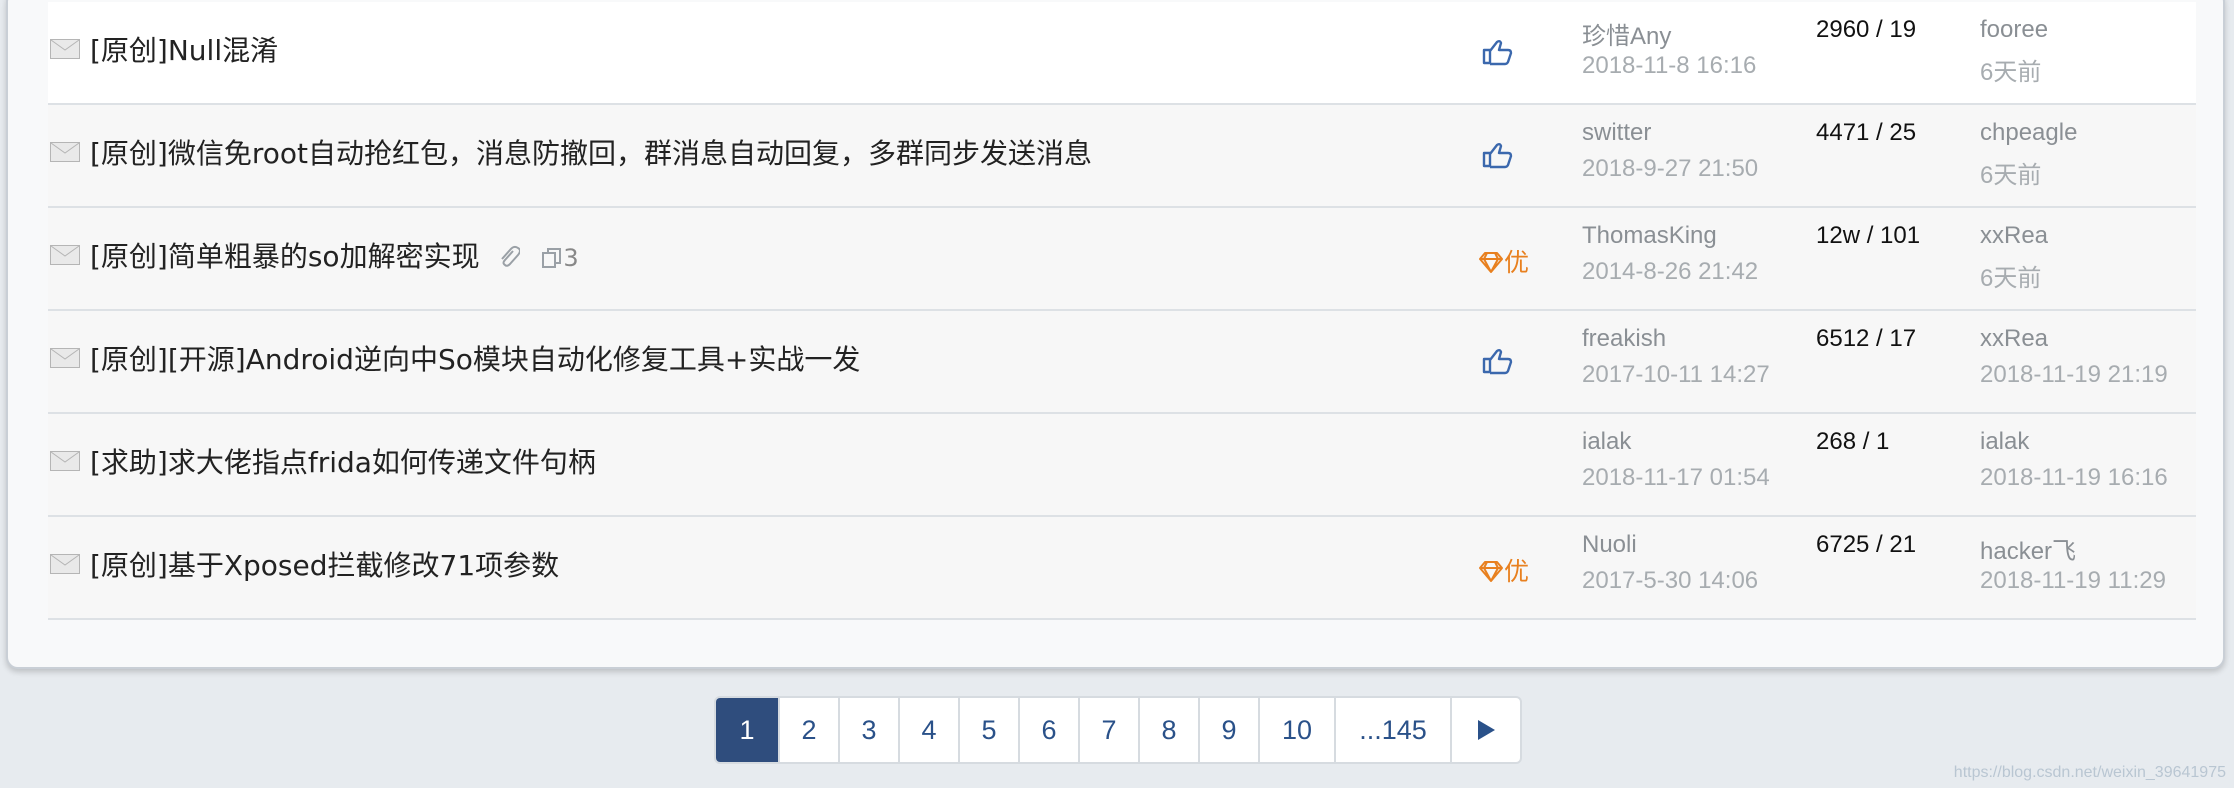  Describe the element at coordinates (2074, 374) in the screenshot. I see `last-reply-time: 2018-11-19 21:19` at that location.